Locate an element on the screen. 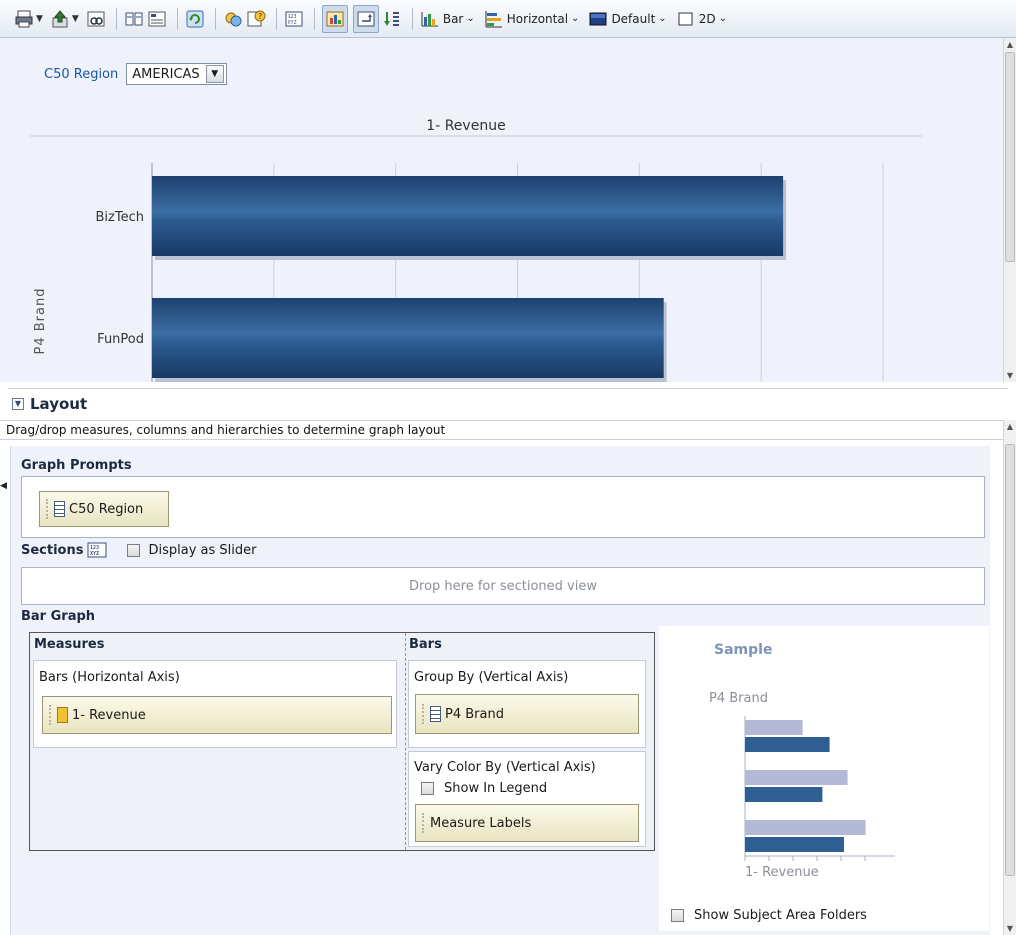 The image size is (1016, 935). refresh-icon is located at coordinates (195, 18).